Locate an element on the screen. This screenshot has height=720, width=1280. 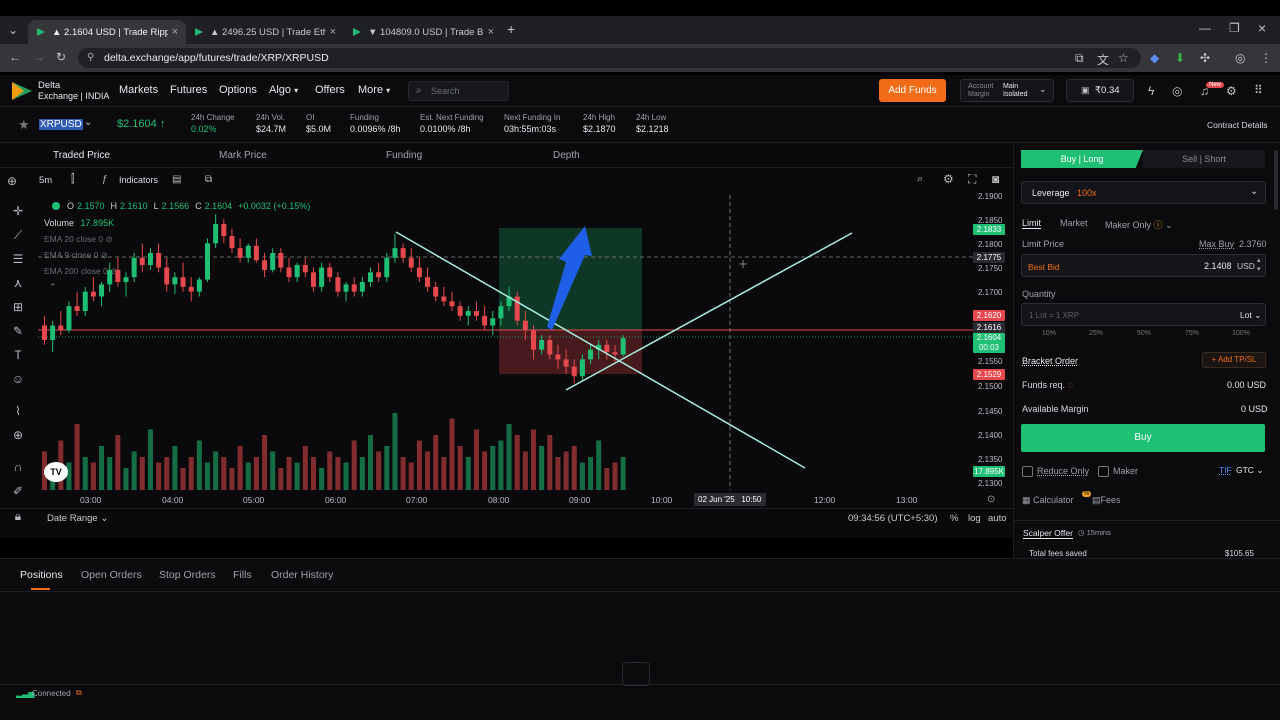
pct-25: 25% is located at coordinates (1096, 333).